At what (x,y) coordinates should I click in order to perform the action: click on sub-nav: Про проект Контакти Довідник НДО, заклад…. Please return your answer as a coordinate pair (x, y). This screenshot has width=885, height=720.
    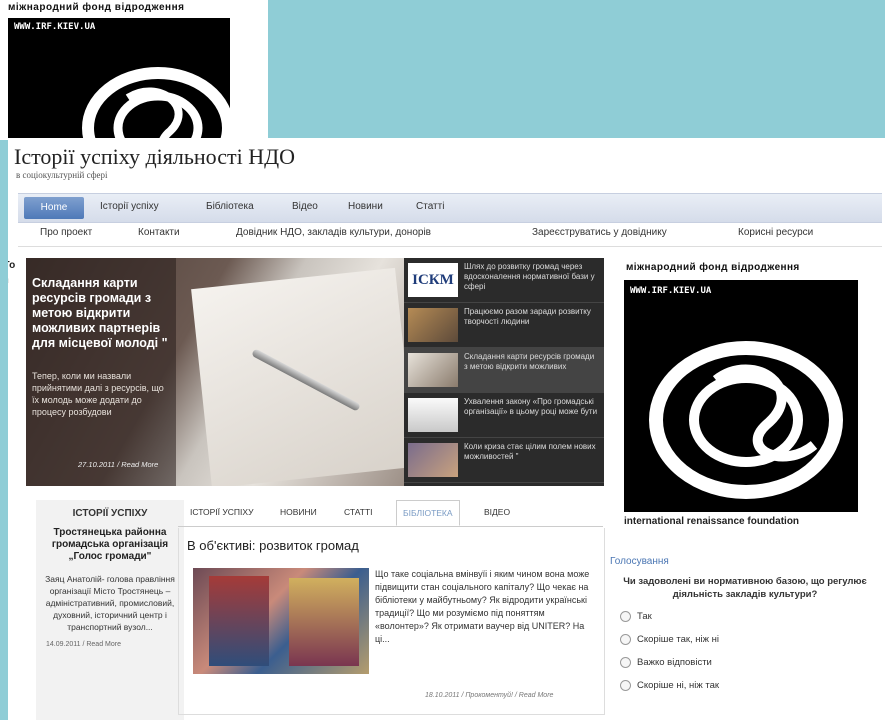
    Looking at the image, I should click on (450, 234).